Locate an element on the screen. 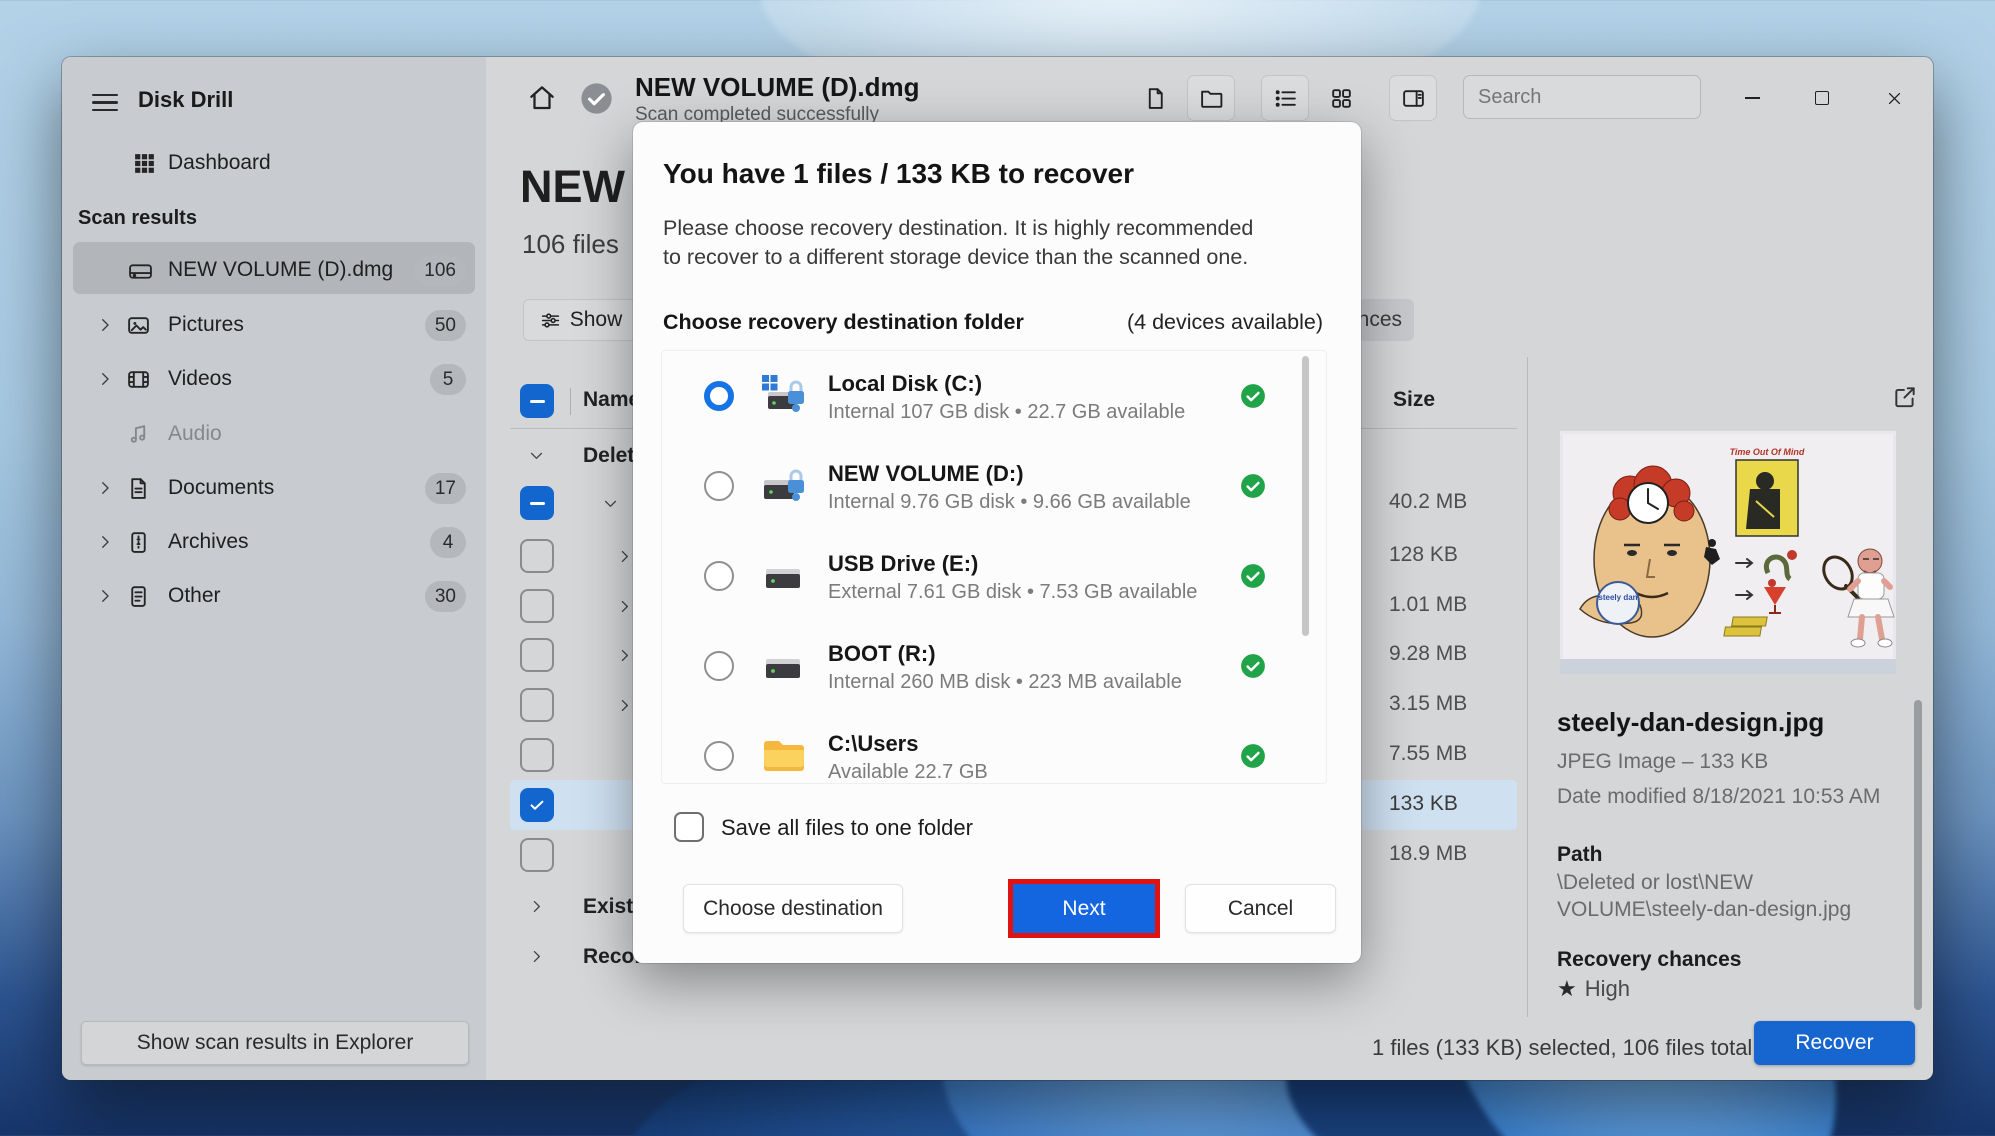 Image resolution: width=1995 pixels, height=1136 pixels. sidebar-item-label: Archives is located at coordinates (208, 541).